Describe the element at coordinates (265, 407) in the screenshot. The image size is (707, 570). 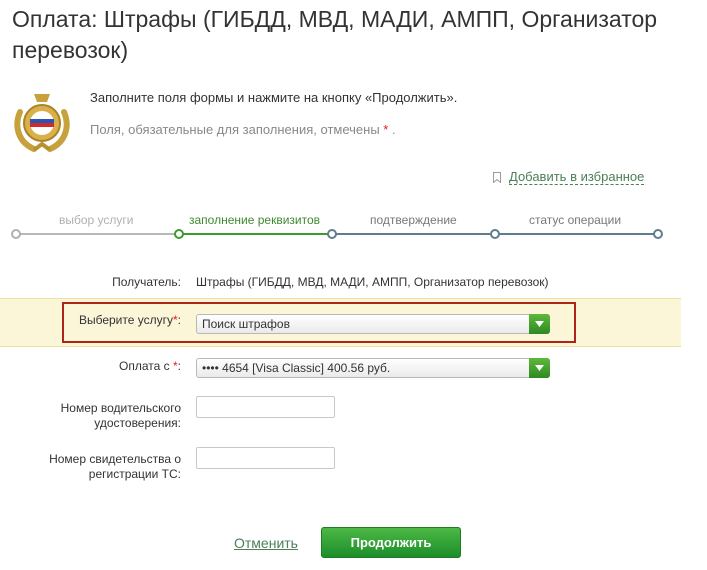
I see `license-number-input` at that location.